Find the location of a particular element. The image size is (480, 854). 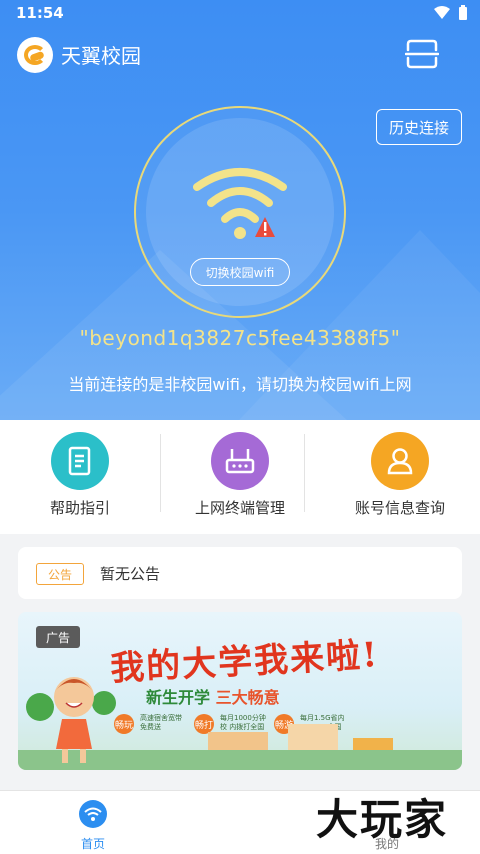

action-account-info: 账号信息查询 is located at coordinates (400, 477).